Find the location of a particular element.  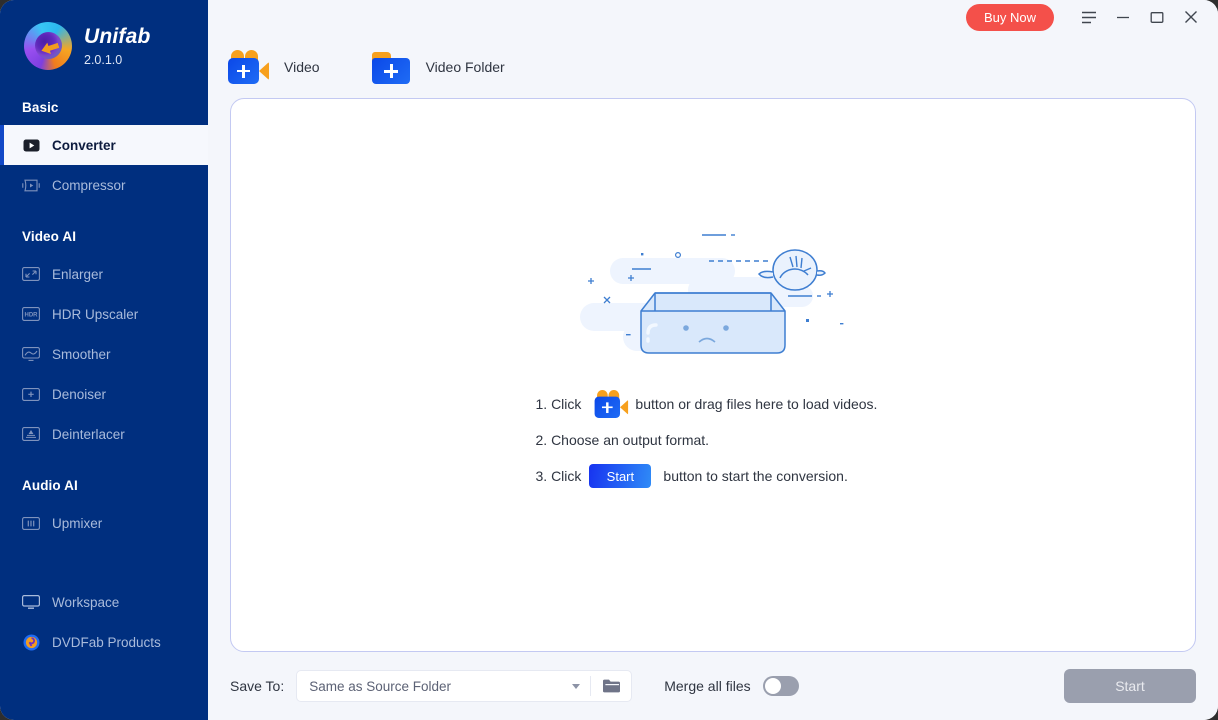

step-3-prefix: 3. Click is located at coordinates (558, 476).